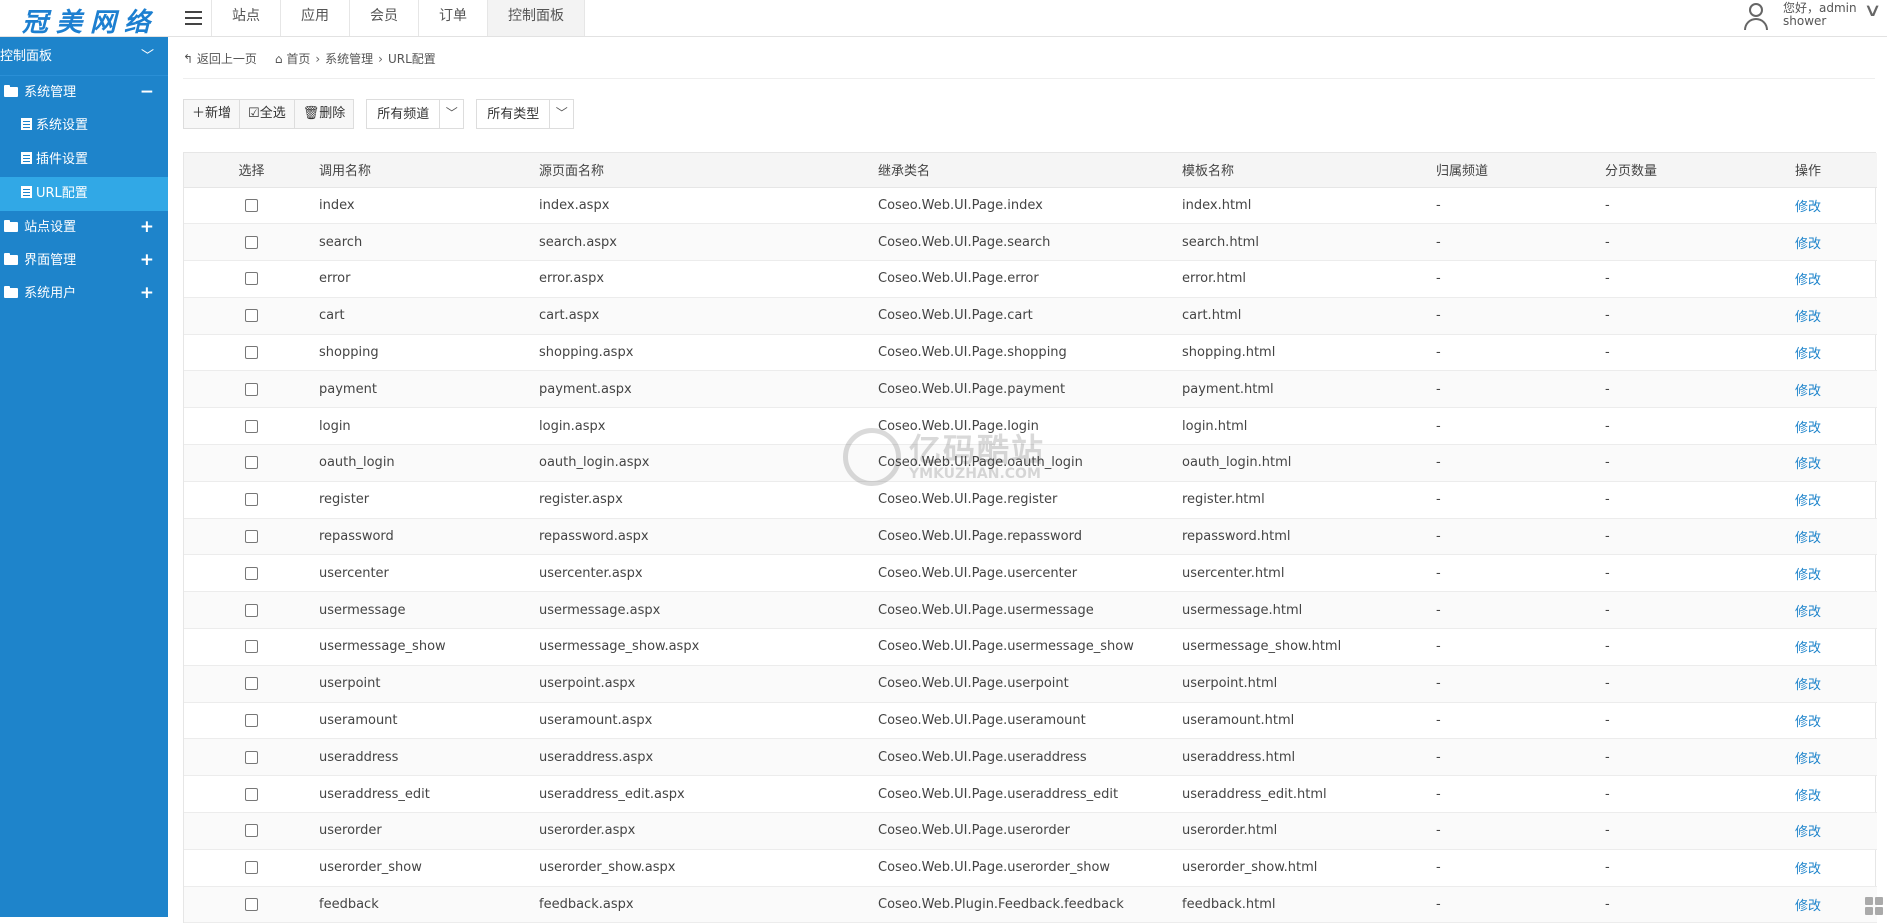  I want to click on sidebar-item-url-config: URL配置, so click(84, 194).